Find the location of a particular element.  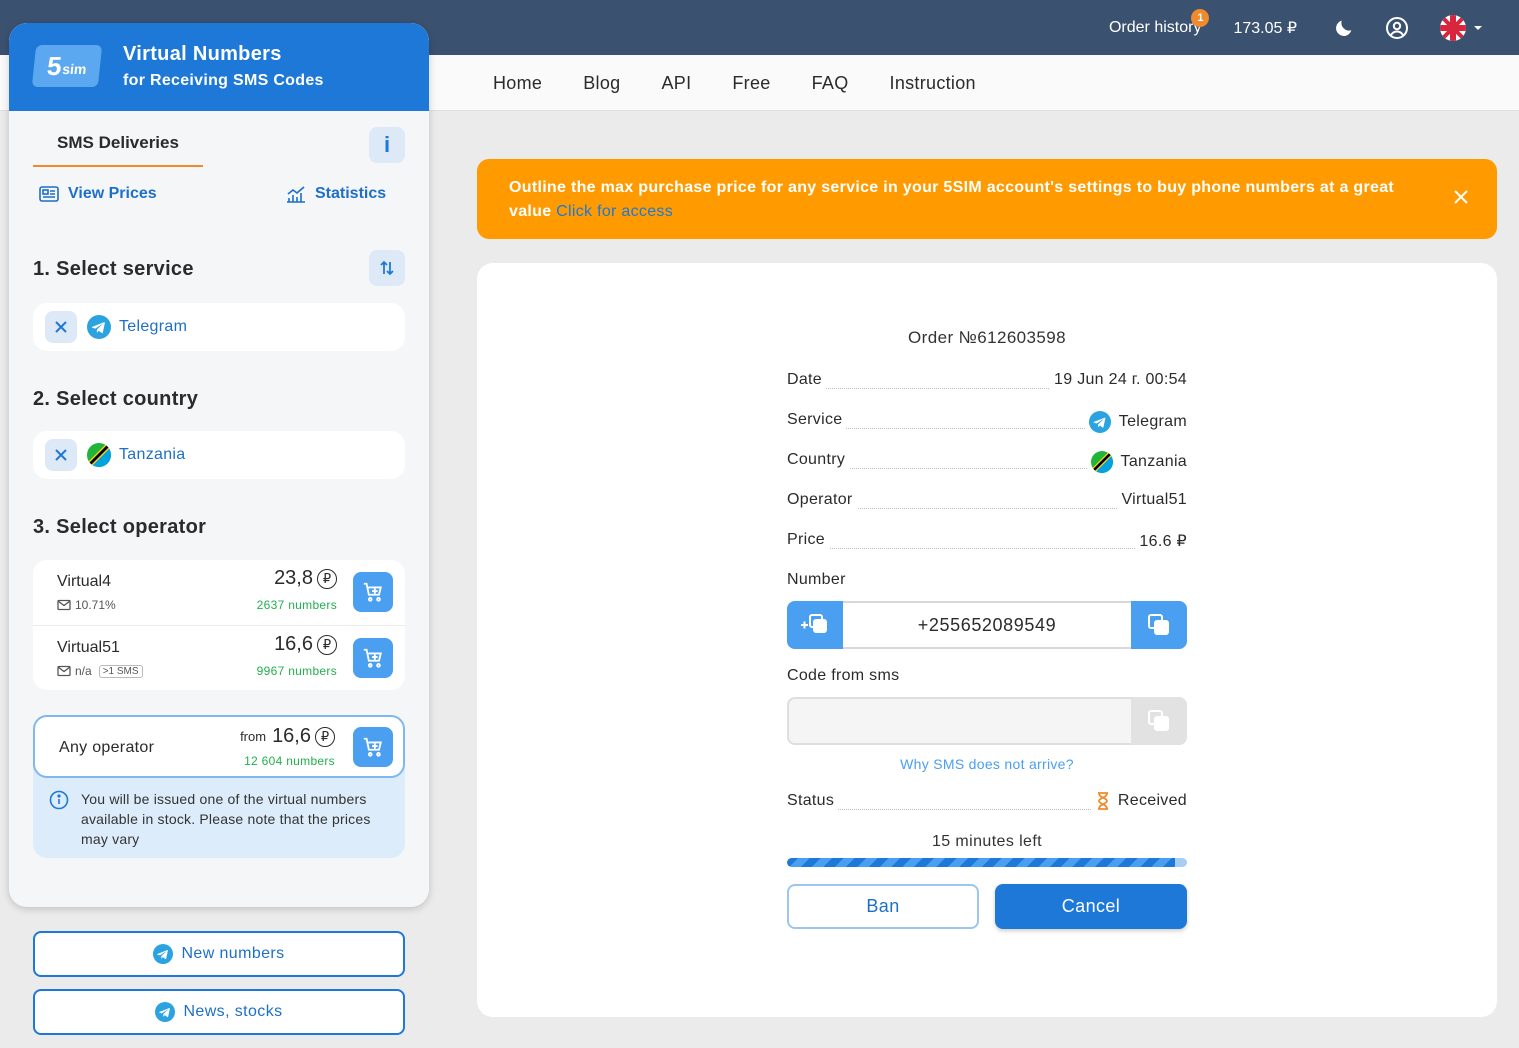

top-bar-actions: Order history 1 173.05 ₽ is located at coordinates (1296, 27).